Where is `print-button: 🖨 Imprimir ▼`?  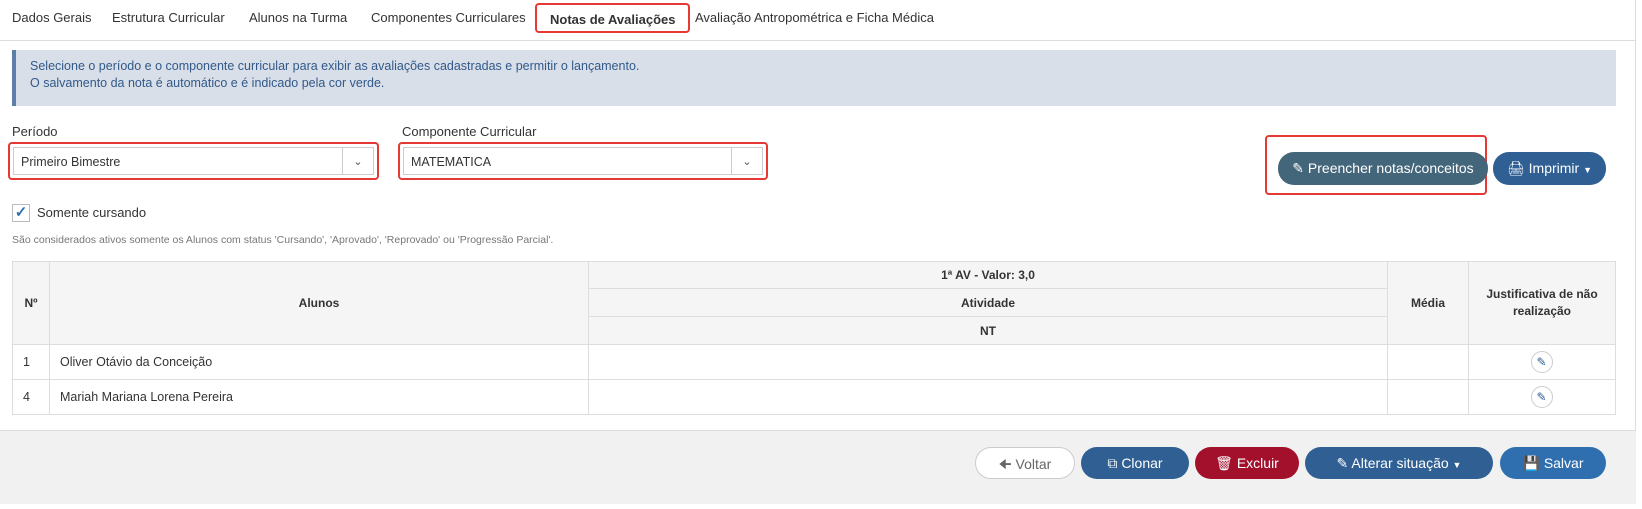 print-button: 🖨 Imprimir ▼ is located at coordinates (1549, 168).